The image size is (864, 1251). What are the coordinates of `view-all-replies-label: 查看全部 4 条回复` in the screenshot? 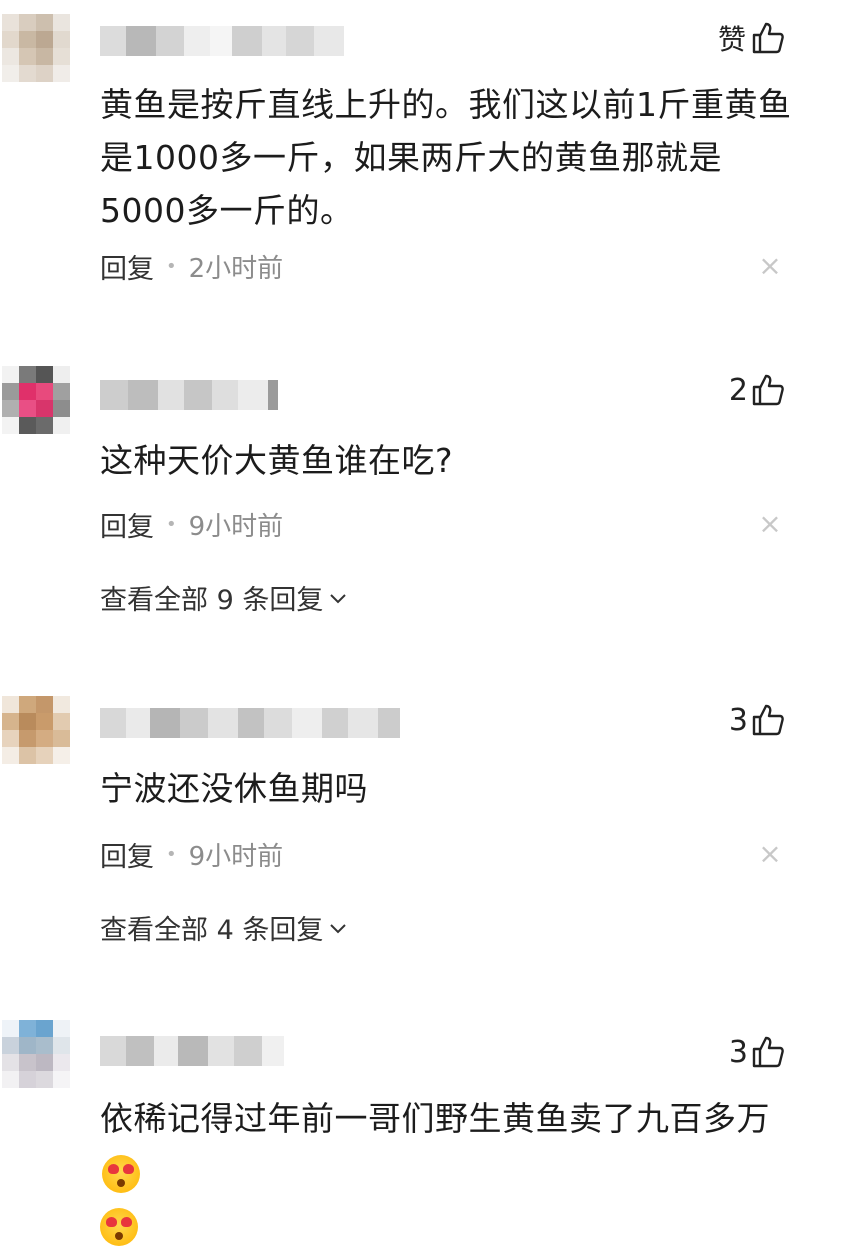 It's located at (212, 930).